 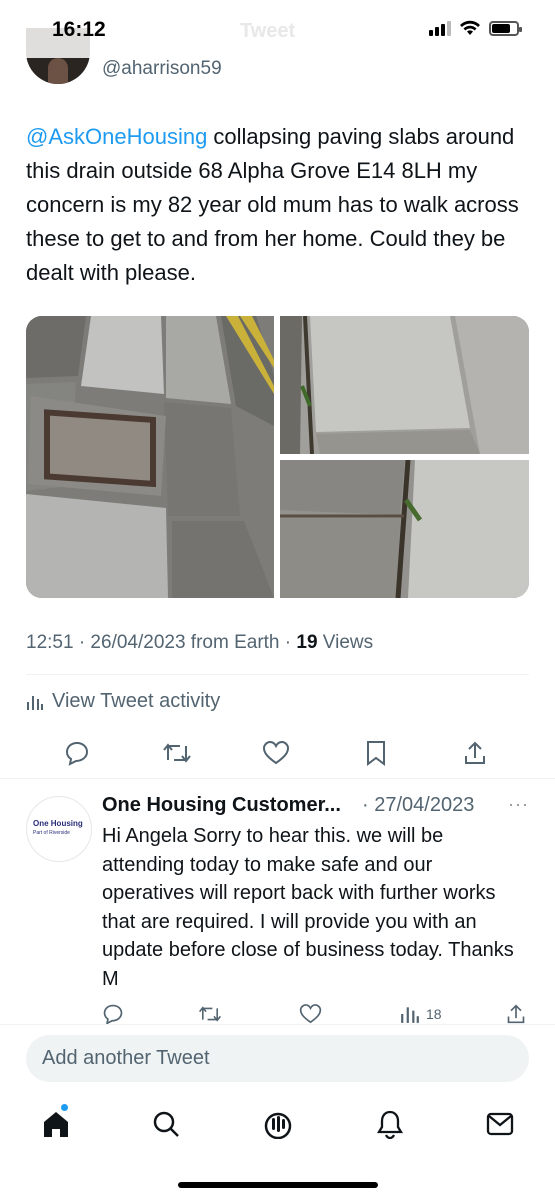 I want to click on reply-date: · 27/04/2023, so click(x=418, y=805).